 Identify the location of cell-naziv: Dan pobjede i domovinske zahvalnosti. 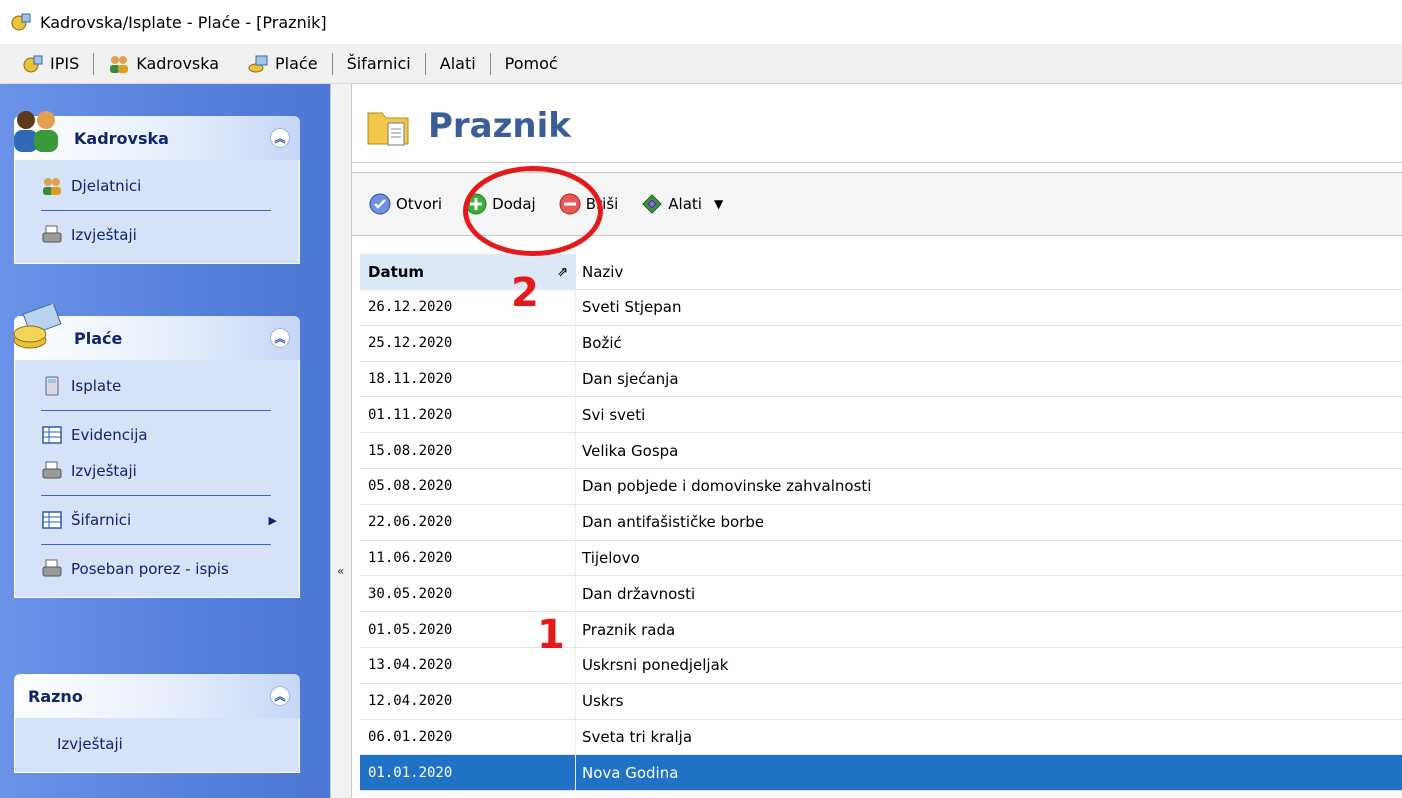
(727, 486).